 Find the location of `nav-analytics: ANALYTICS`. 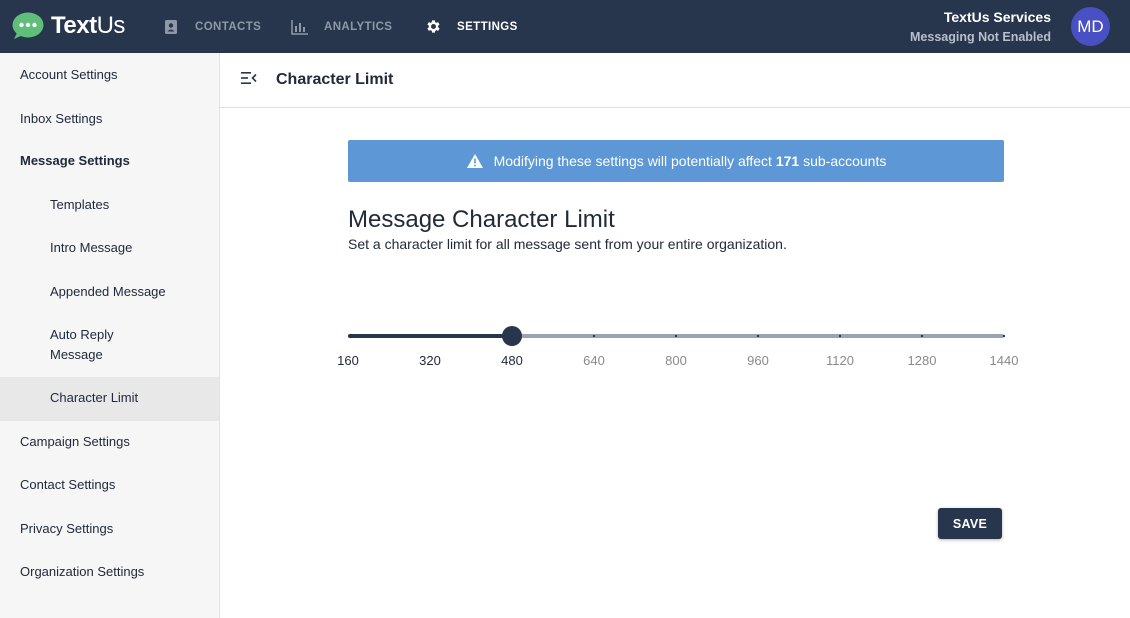

nav-analytics: ANALYTICS is located at coordinates (341, 26).